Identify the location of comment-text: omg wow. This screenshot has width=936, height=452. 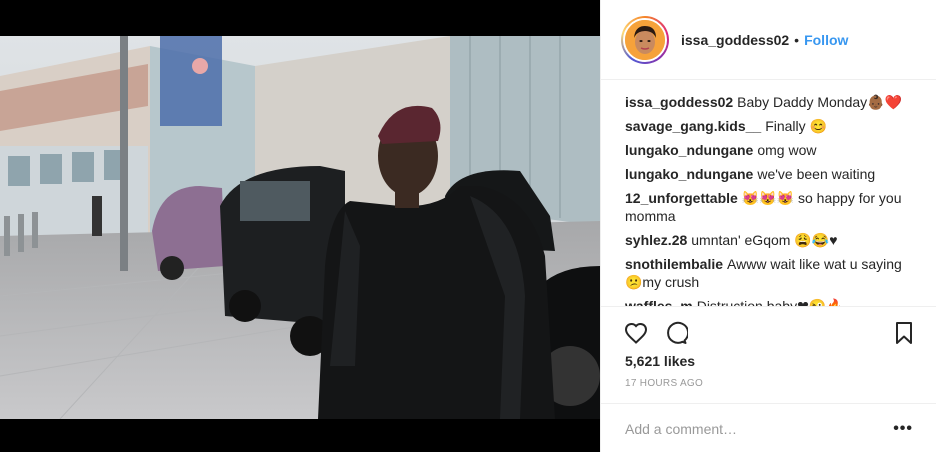
(787, 150).